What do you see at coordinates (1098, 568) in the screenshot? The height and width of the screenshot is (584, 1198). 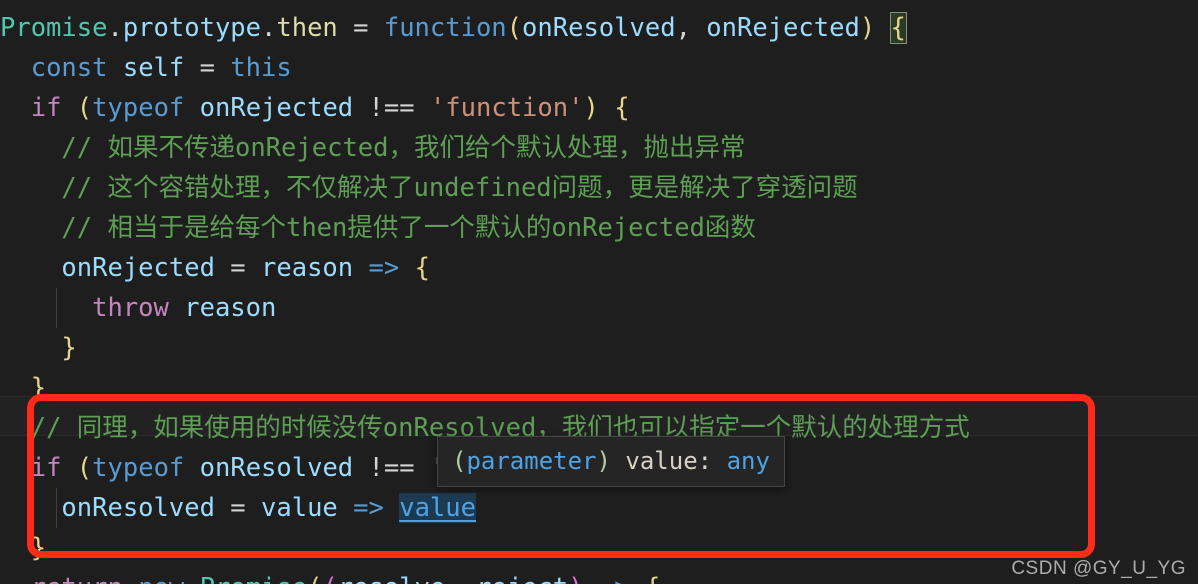 I see `csdn-watermark: CSDN @GY_U_YG` at bounding box center [1098, 568].